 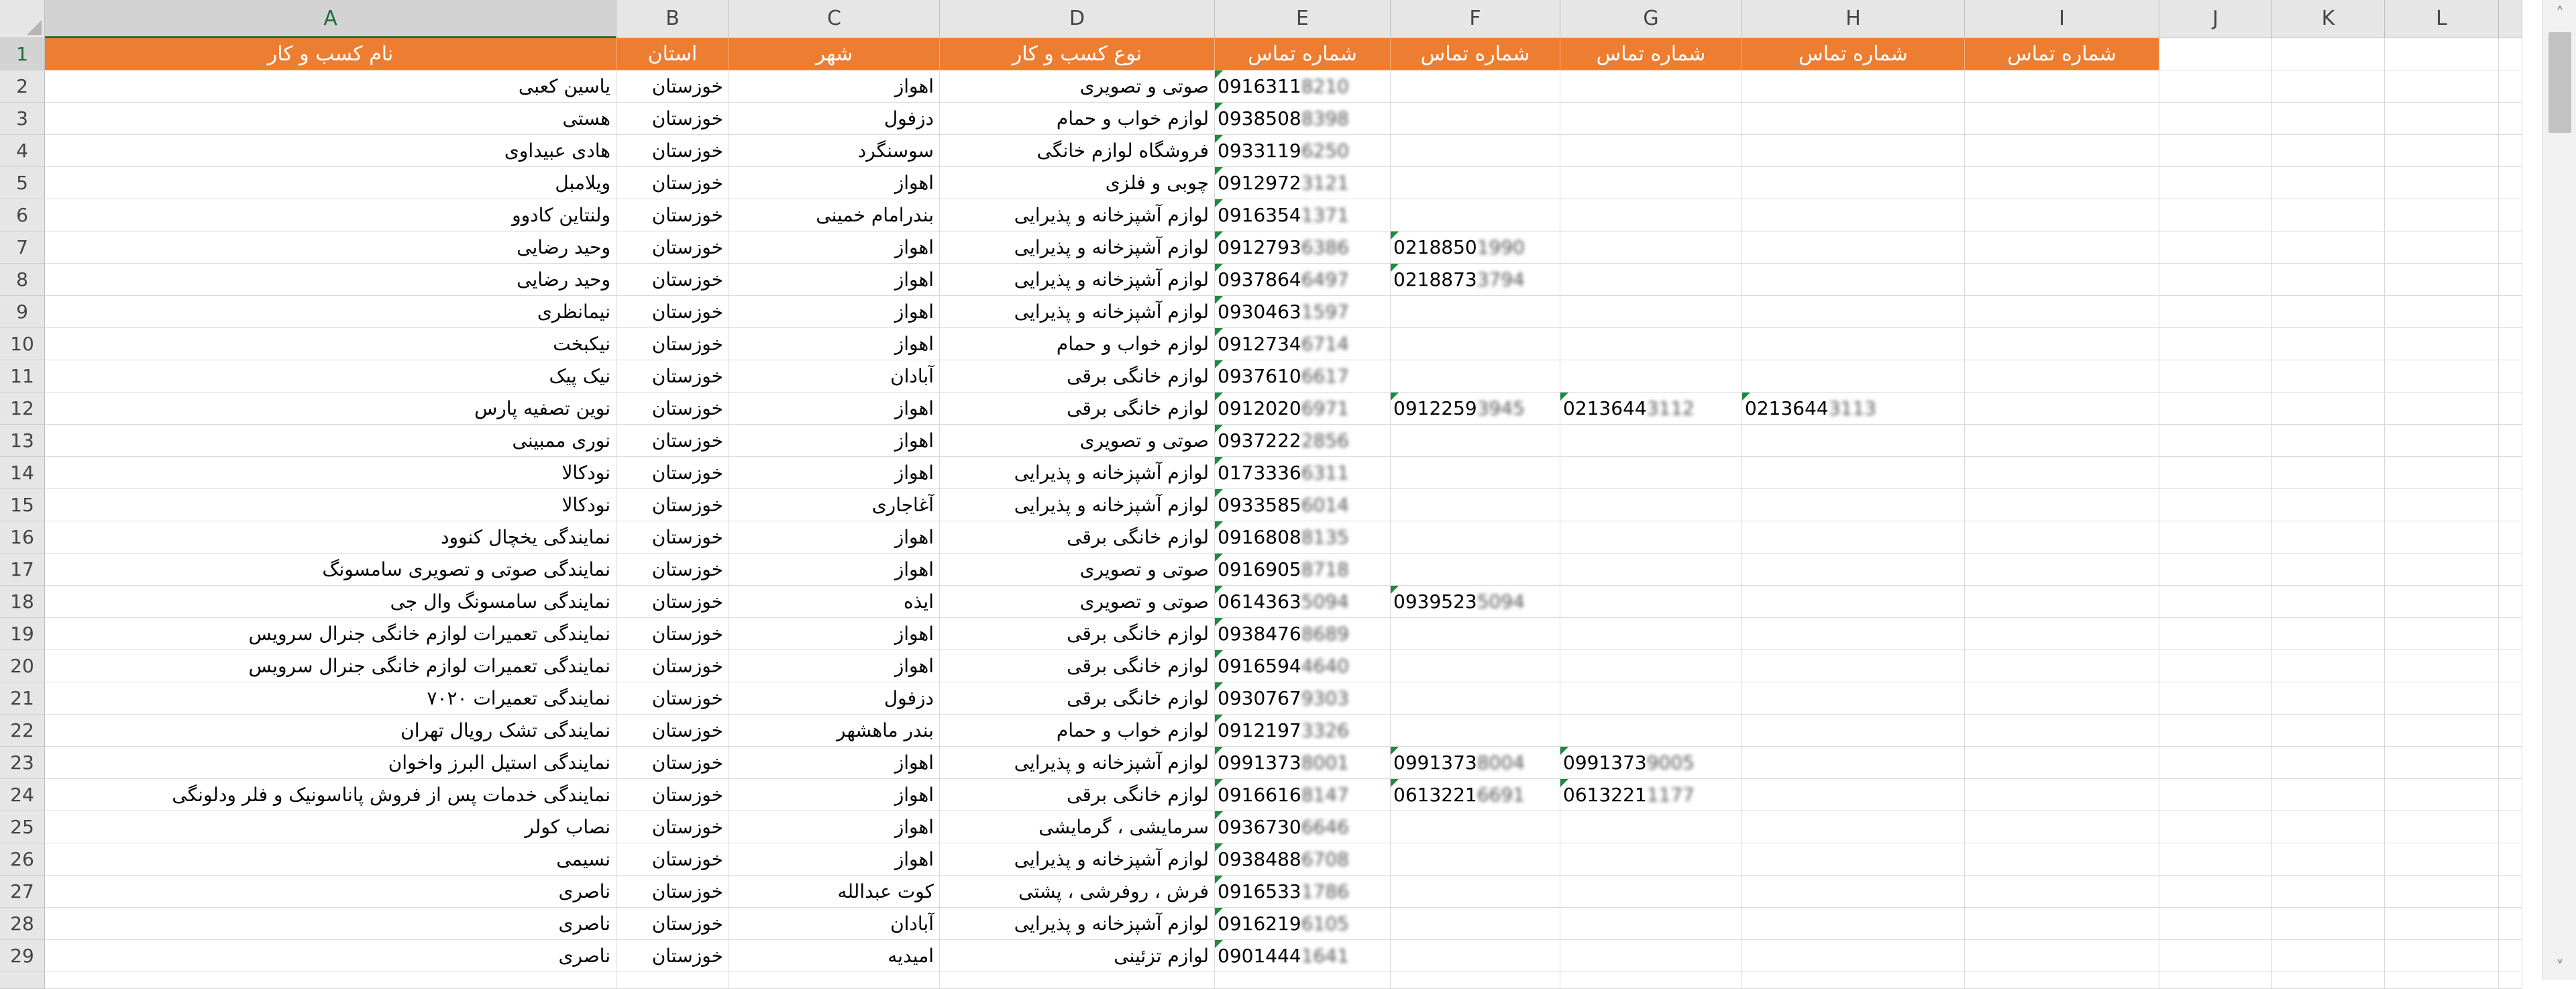 What do you see at coordinates (1077, 19) in the screenshot?
I see `column-header-d: D` at bounding box center [1077, 19].